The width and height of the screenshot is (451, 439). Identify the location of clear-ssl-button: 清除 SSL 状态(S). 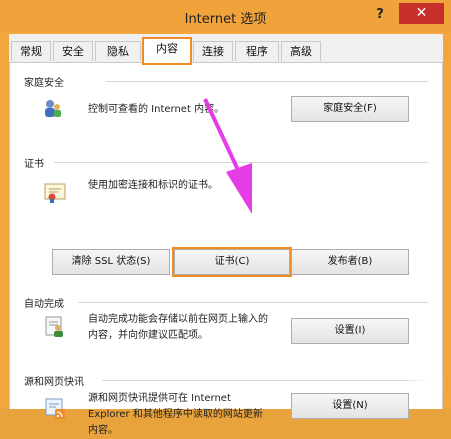
(111, 262).